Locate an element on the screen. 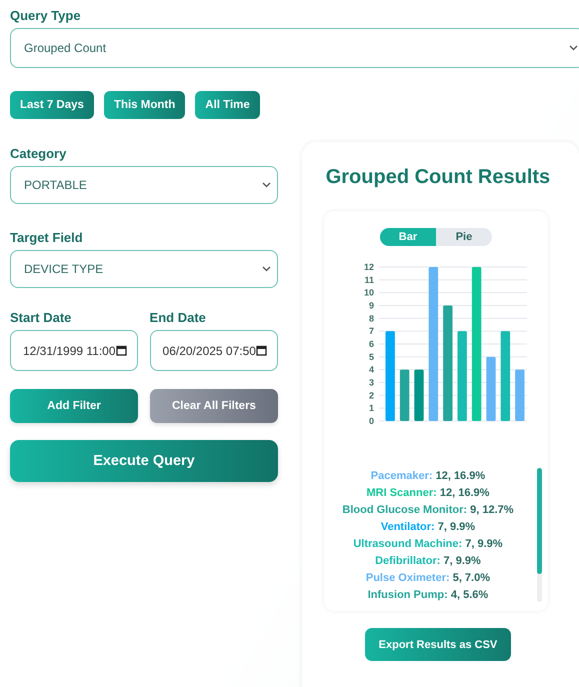  date-field: 12/31/1999 11:00 is located at coordinates (74, 350).